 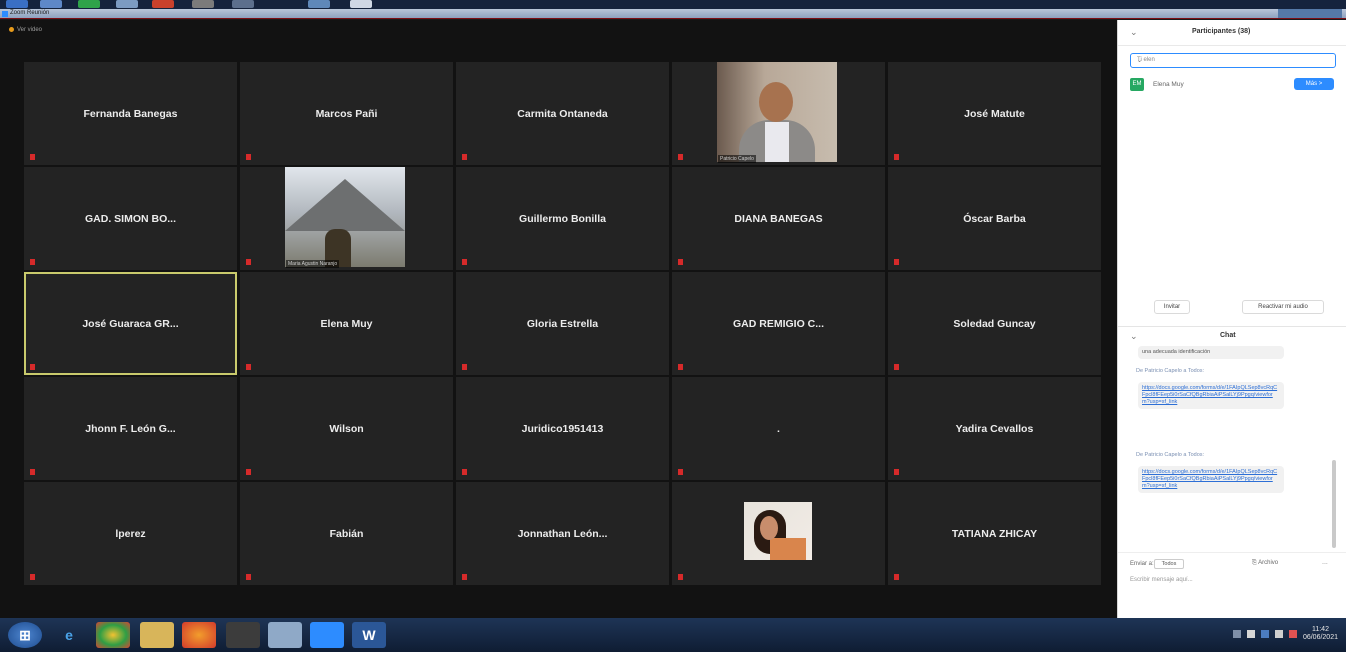 What do you see at coordinates (130, 533) in the screenshot?
I see `participant-tile: lperez` at bounding box center [130, 533].